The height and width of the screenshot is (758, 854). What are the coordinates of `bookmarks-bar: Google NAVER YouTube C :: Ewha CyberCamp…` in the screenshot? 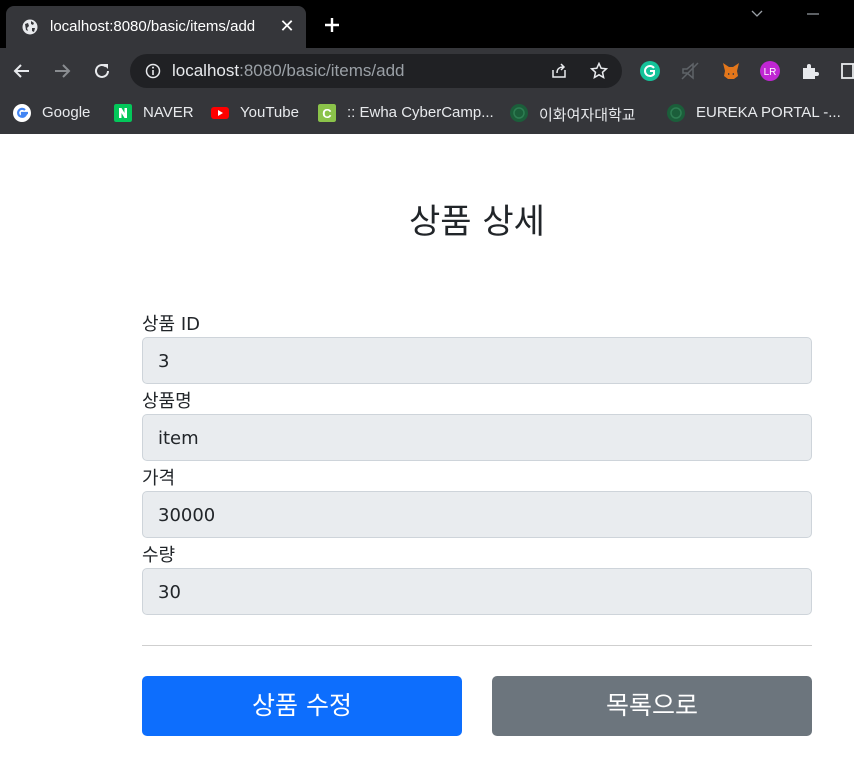 It's located at (427, 114).